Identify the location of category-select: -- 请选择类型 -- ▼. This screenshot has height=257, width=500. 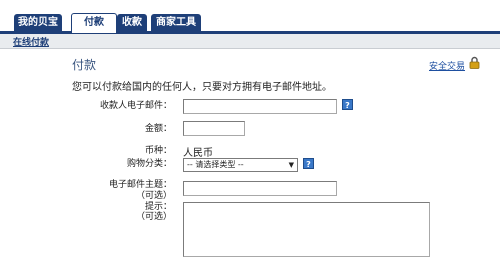
(240, 165).